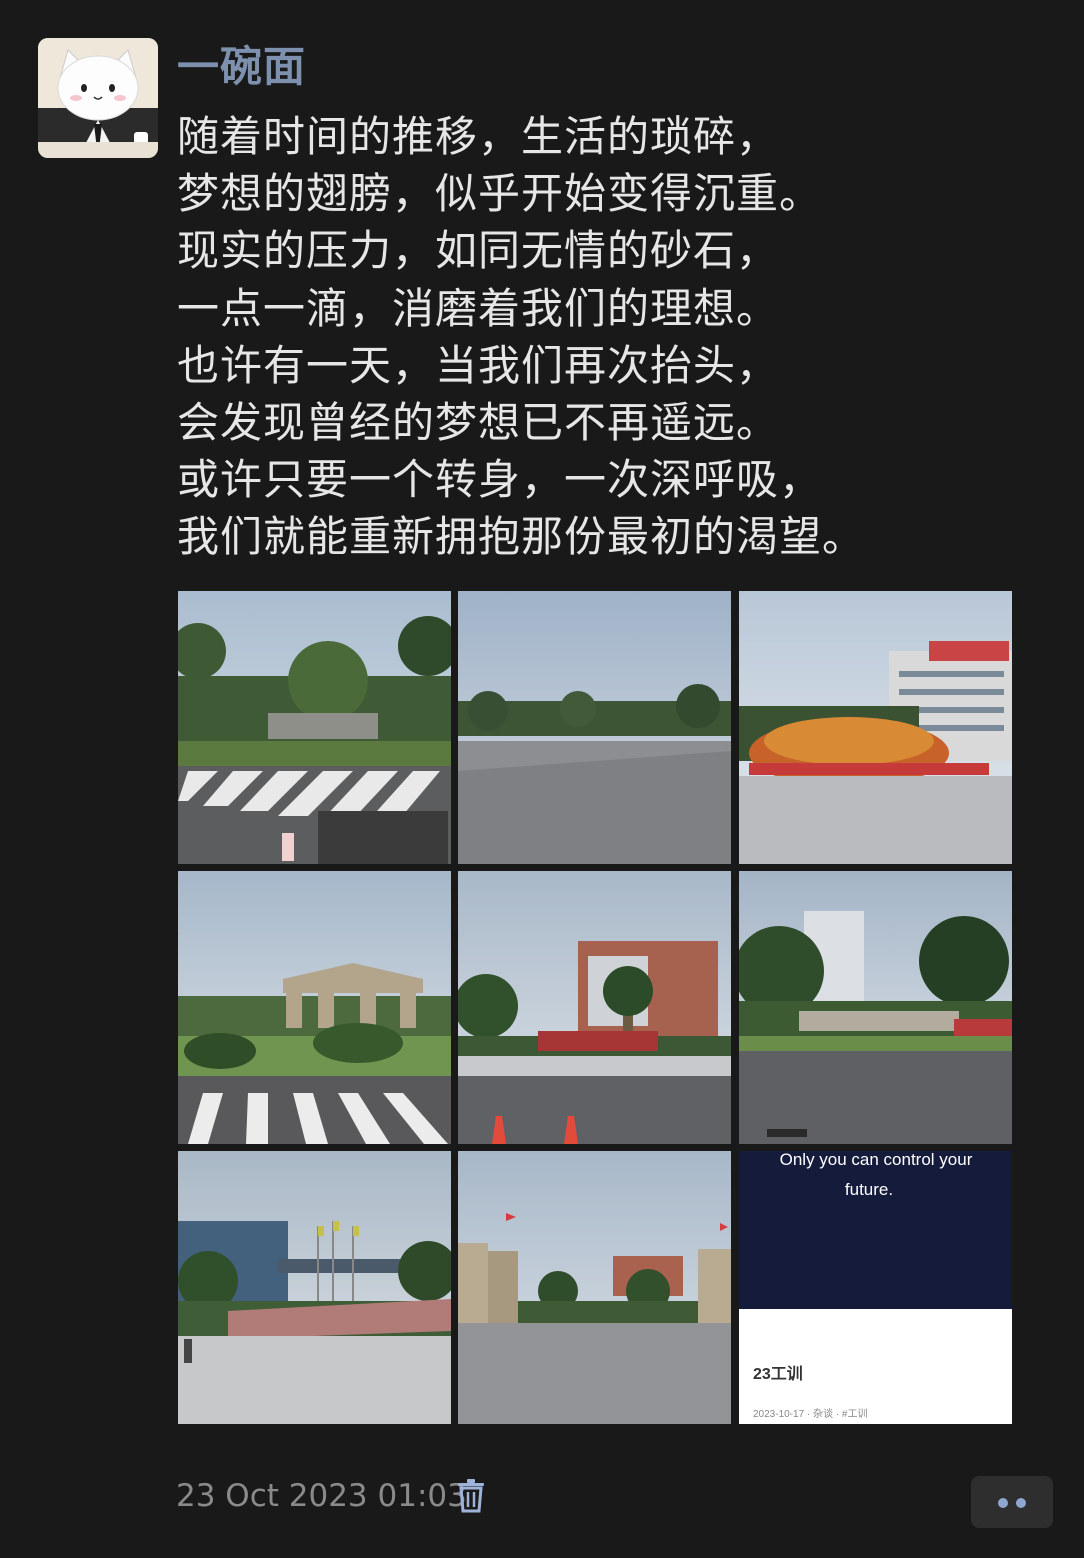 This screenshot has width=1084, height=1558. What do you see at coordinates (876, 1160) in the screenshot?
I see `card-quote-line: Only you can control your` at bounding box center [876, 1160].